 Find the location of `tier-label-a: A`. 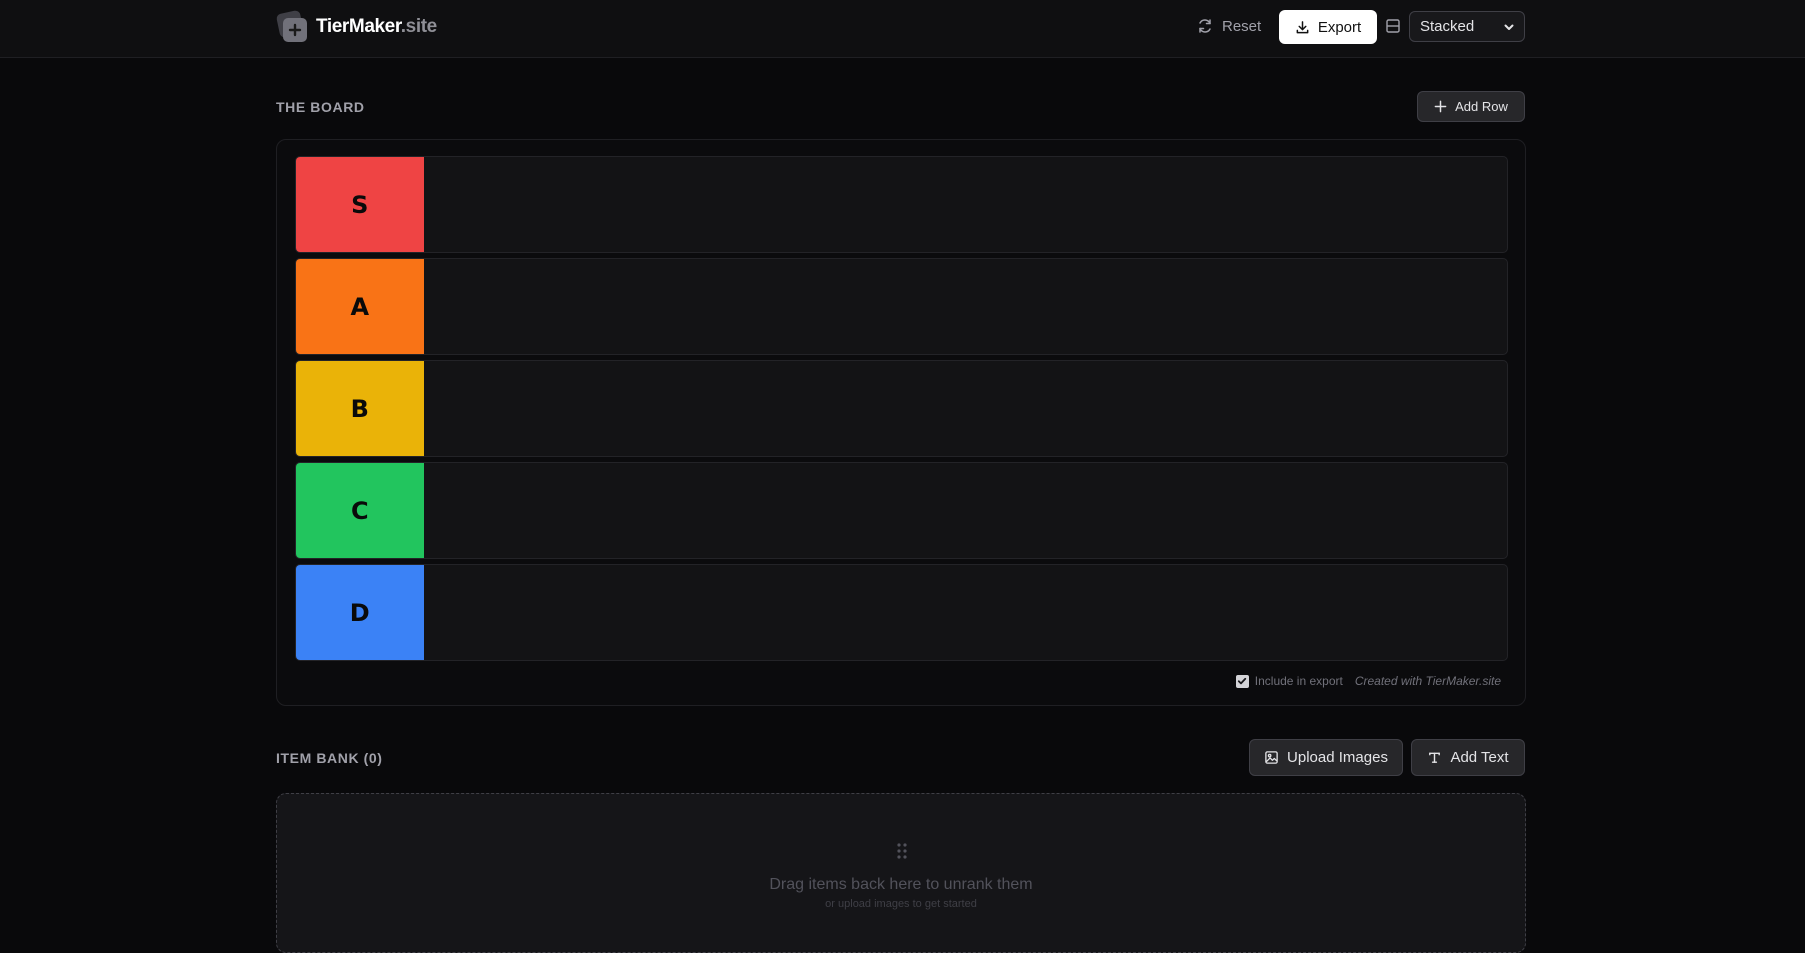

tier-label-a: A is located at coordinates (360, 306).